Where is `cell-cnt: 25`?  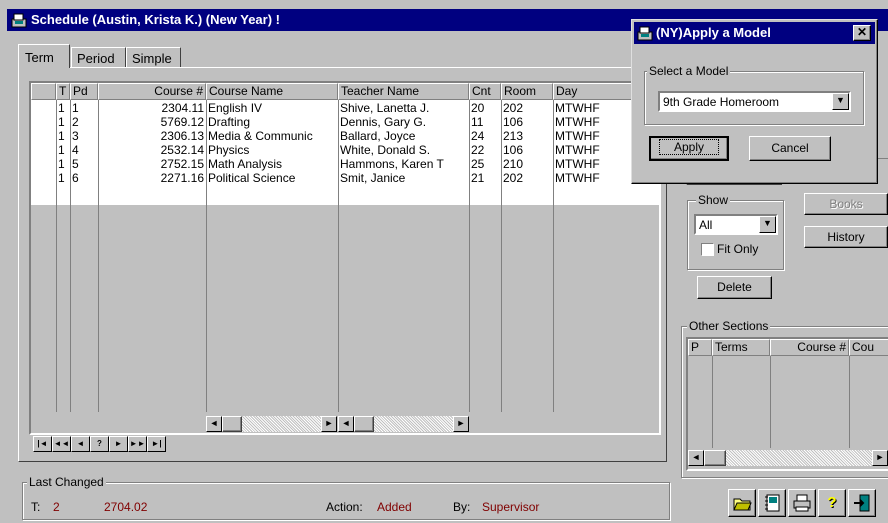
cell-cnt: 25 is located at coordinates (485, 164).